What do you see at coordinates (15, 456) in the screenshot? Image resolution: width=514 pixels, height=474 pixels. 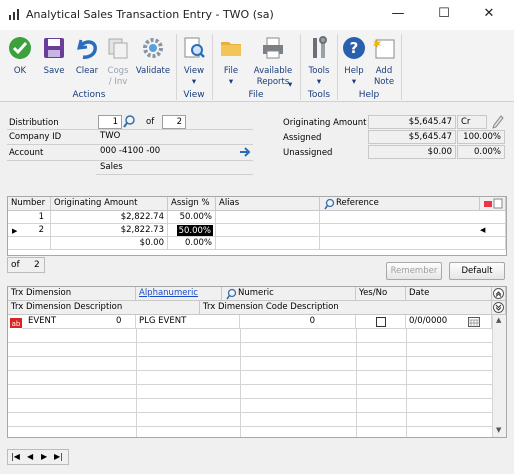 I see `first-record-icon: |◀` at bounding box center [15, 456].